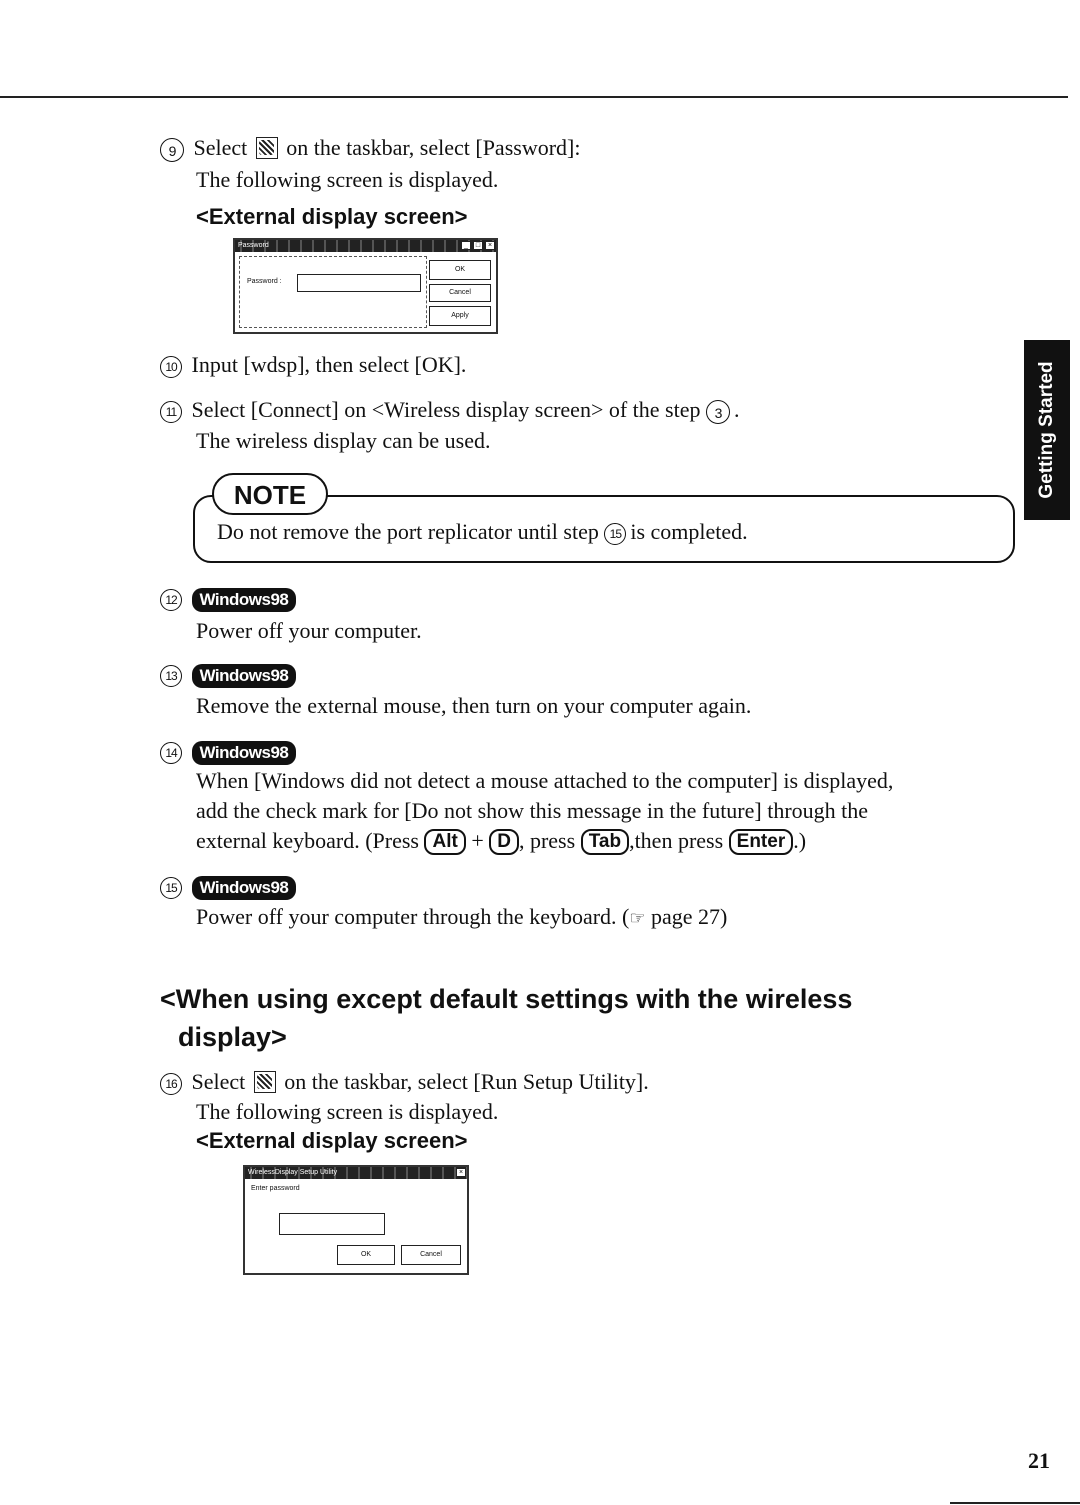 Image resolution: width=1080 pixels, height=1505 pixels. I want to click on page-number: 21, so click(1039, 1460).